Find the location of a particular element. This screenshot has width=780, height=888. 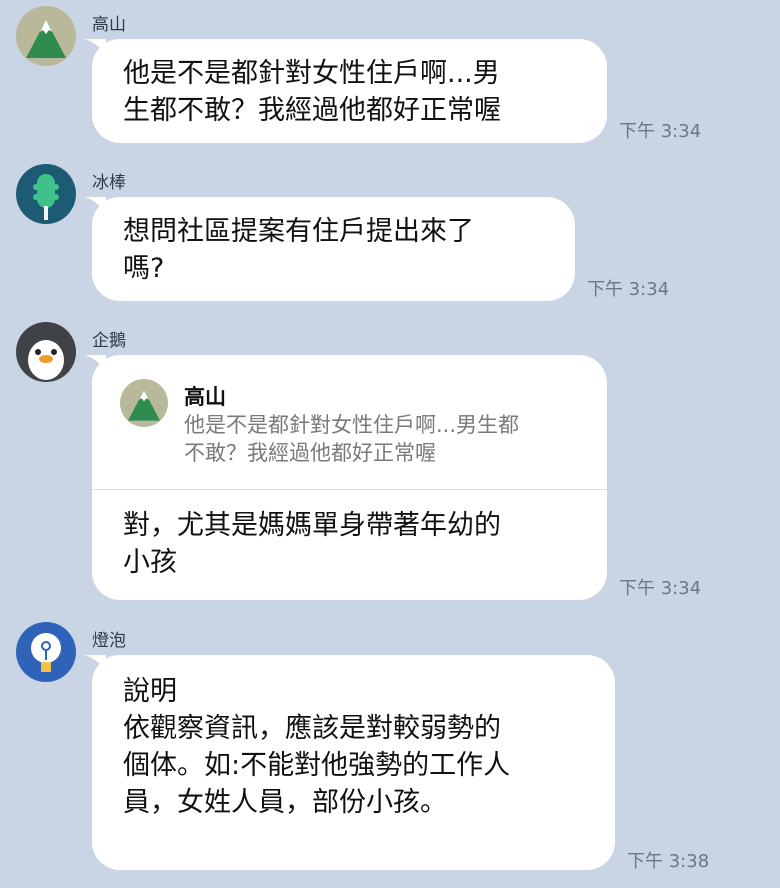

reply-quote: 高山 他是不是都針對女性住戶啊...男生都 不敢？我經過他都好正常喔 is located at coordinates (349, 422).